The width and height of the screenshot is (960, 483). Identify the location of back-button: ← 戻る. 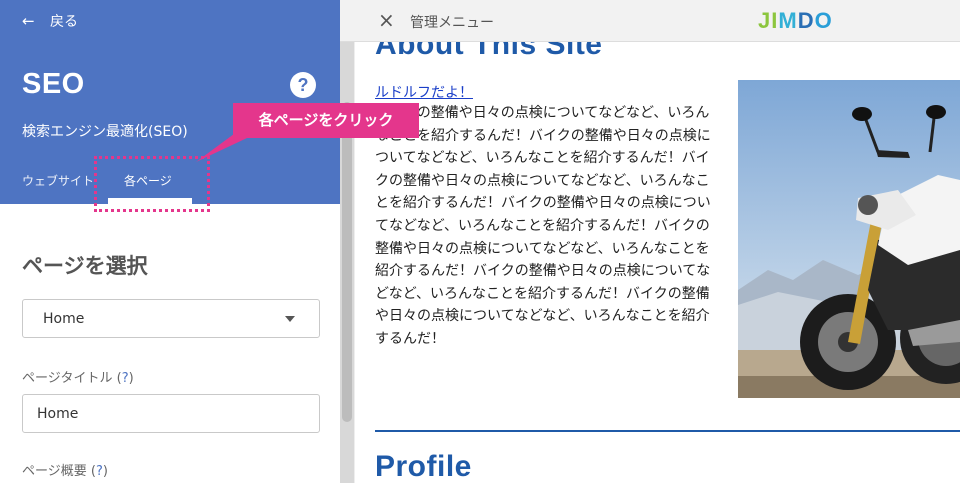
(50, 21).